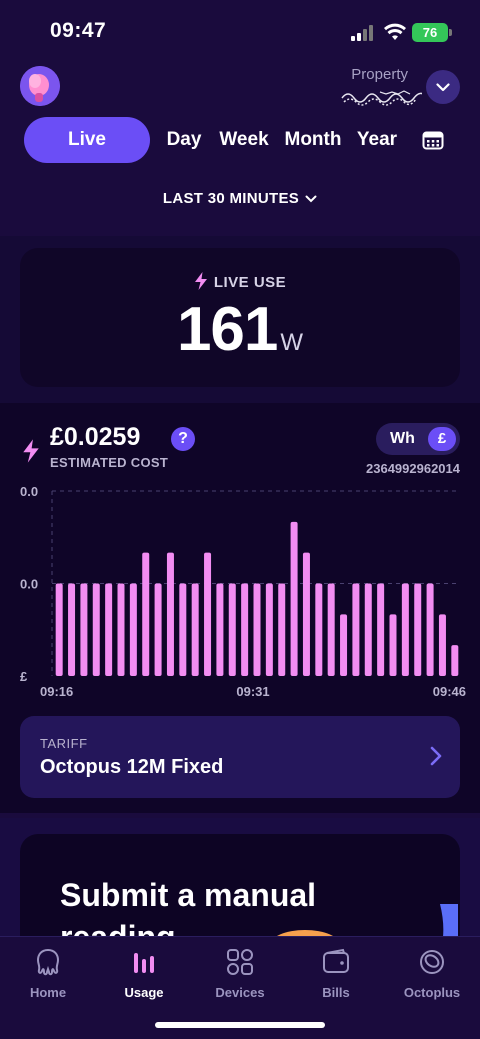  Describe the element at coordinates (231, 198) in the screenshot. I see `range-label: LAST 30 MINUTES` at that location.